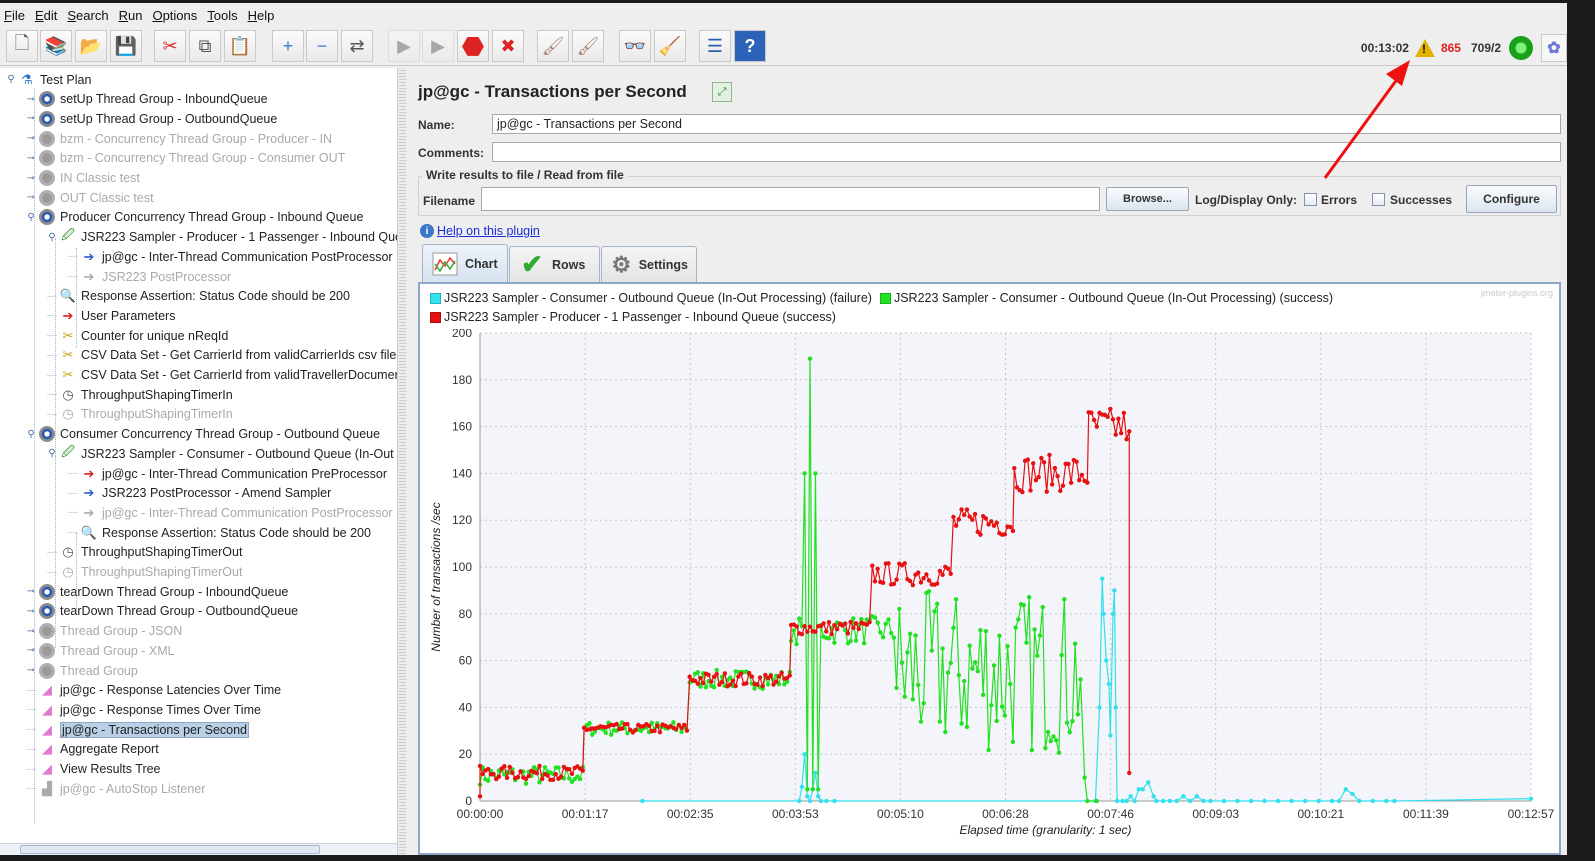 This screenshot has height=861, width=1595. Describe the element at coordinates (240, 46) in the screenshot. I see `paste-button: 📋` at that location.